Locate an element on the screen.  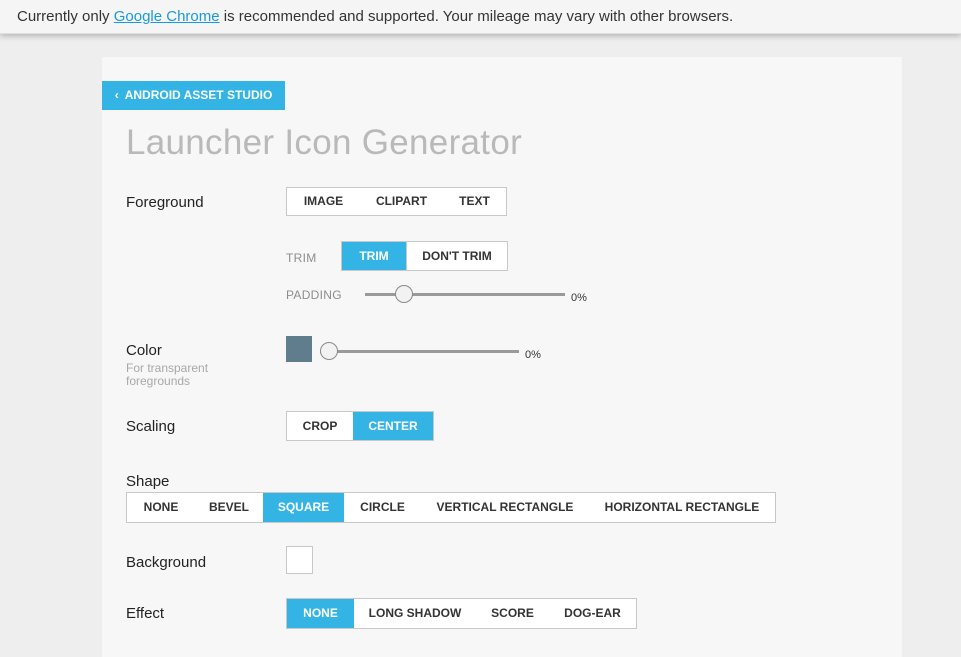
page-title: Launcher Icon Generator is located at coordinates (324, 142).